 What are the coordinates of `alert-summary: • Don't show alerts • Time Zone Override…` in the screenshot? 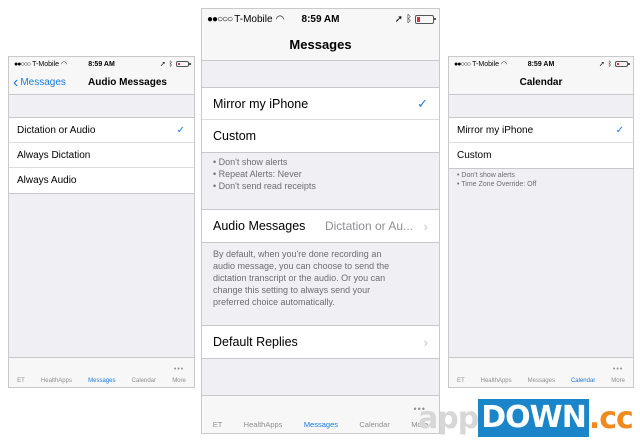 It's located at (497, 180).